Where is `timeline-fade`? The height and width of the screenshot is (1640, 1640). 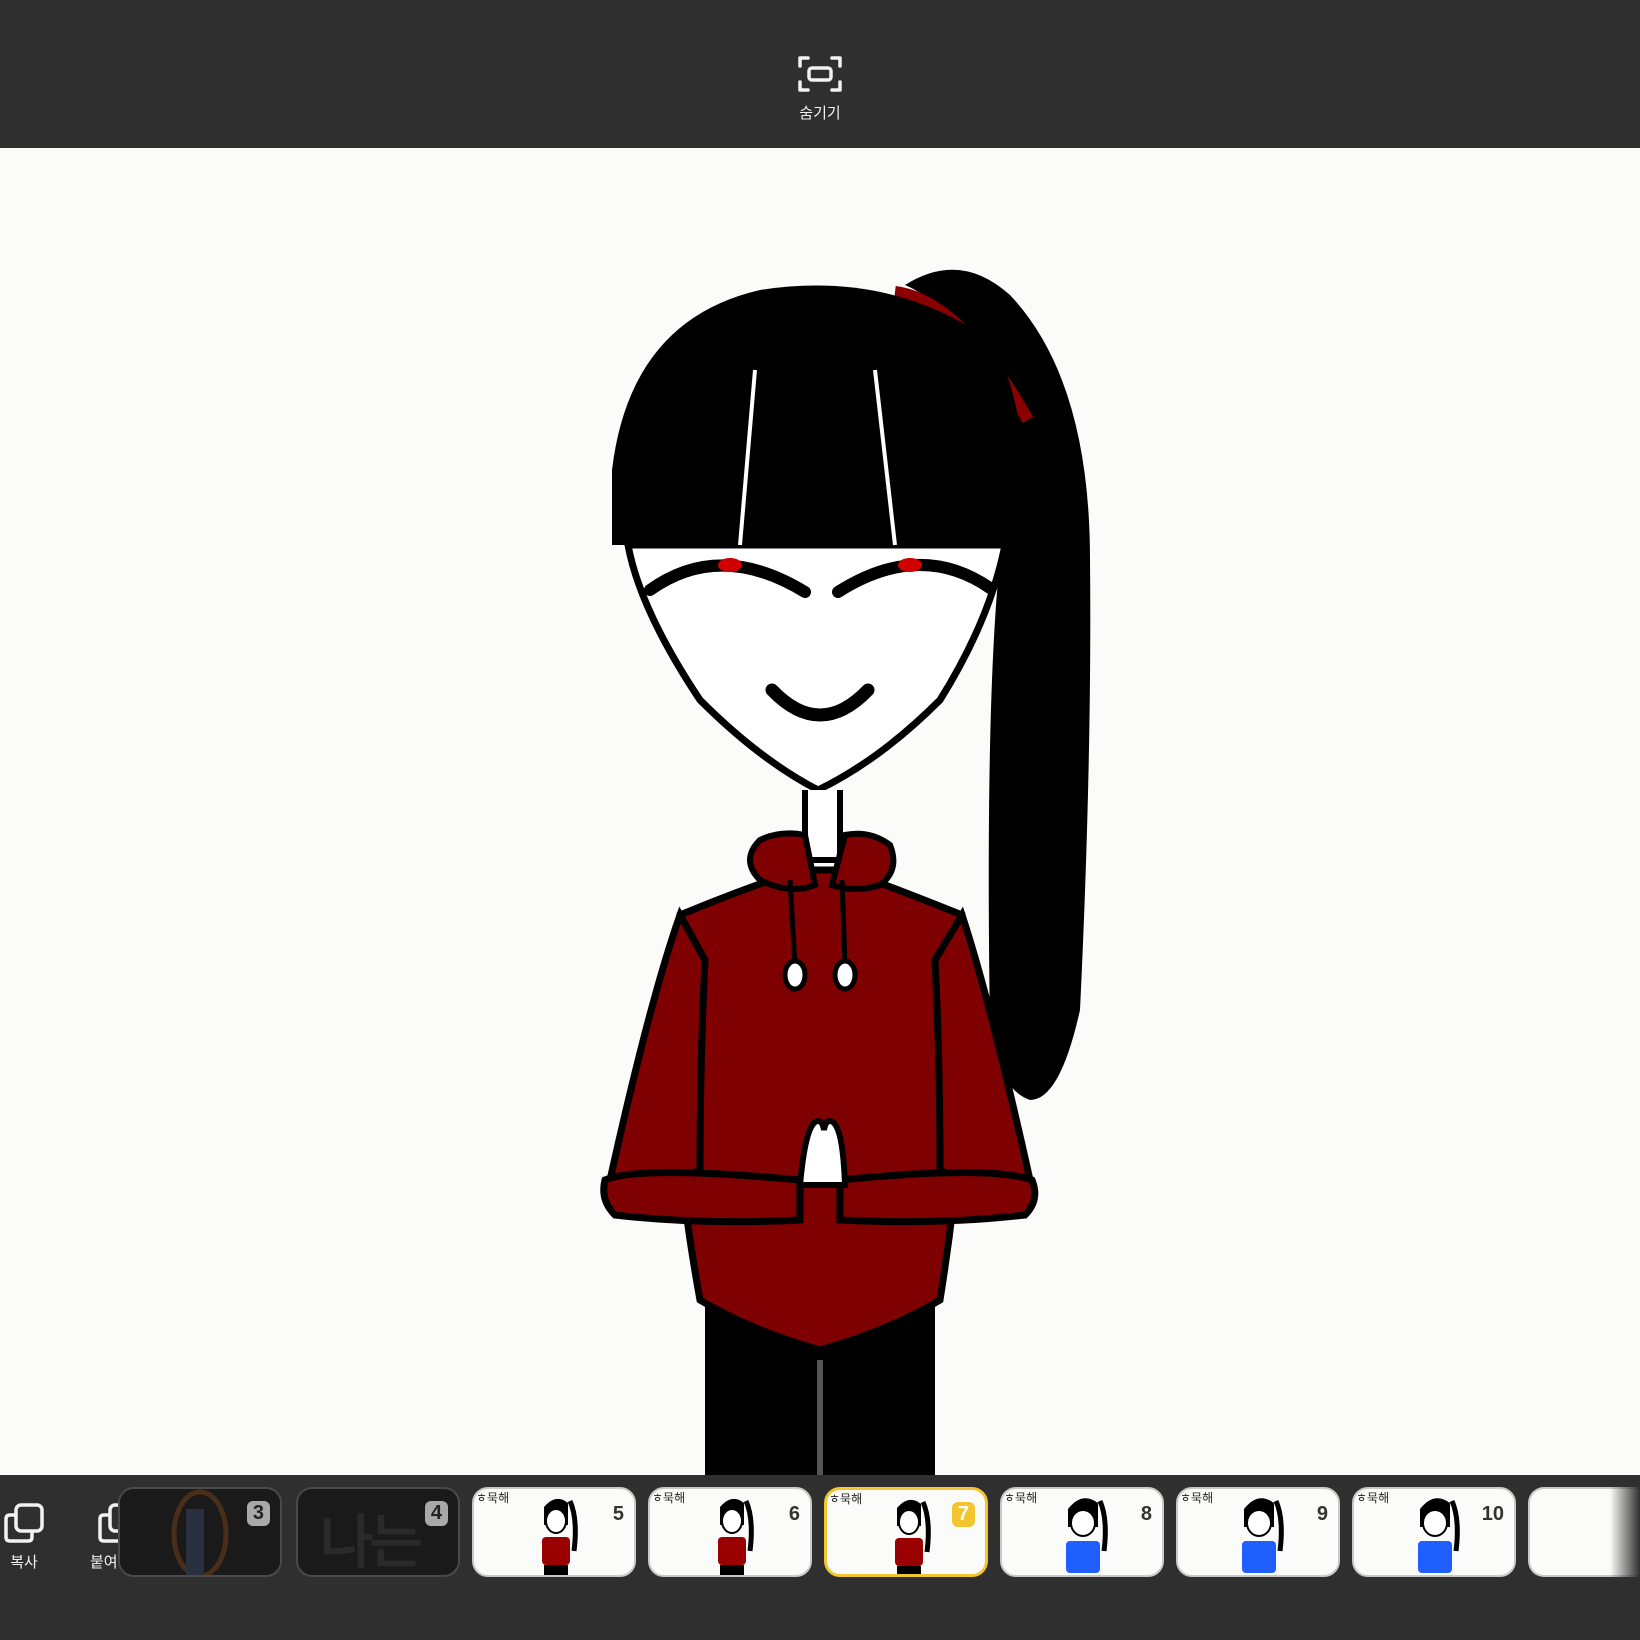 timeline-fade is located at coordinates (1625, 1557).